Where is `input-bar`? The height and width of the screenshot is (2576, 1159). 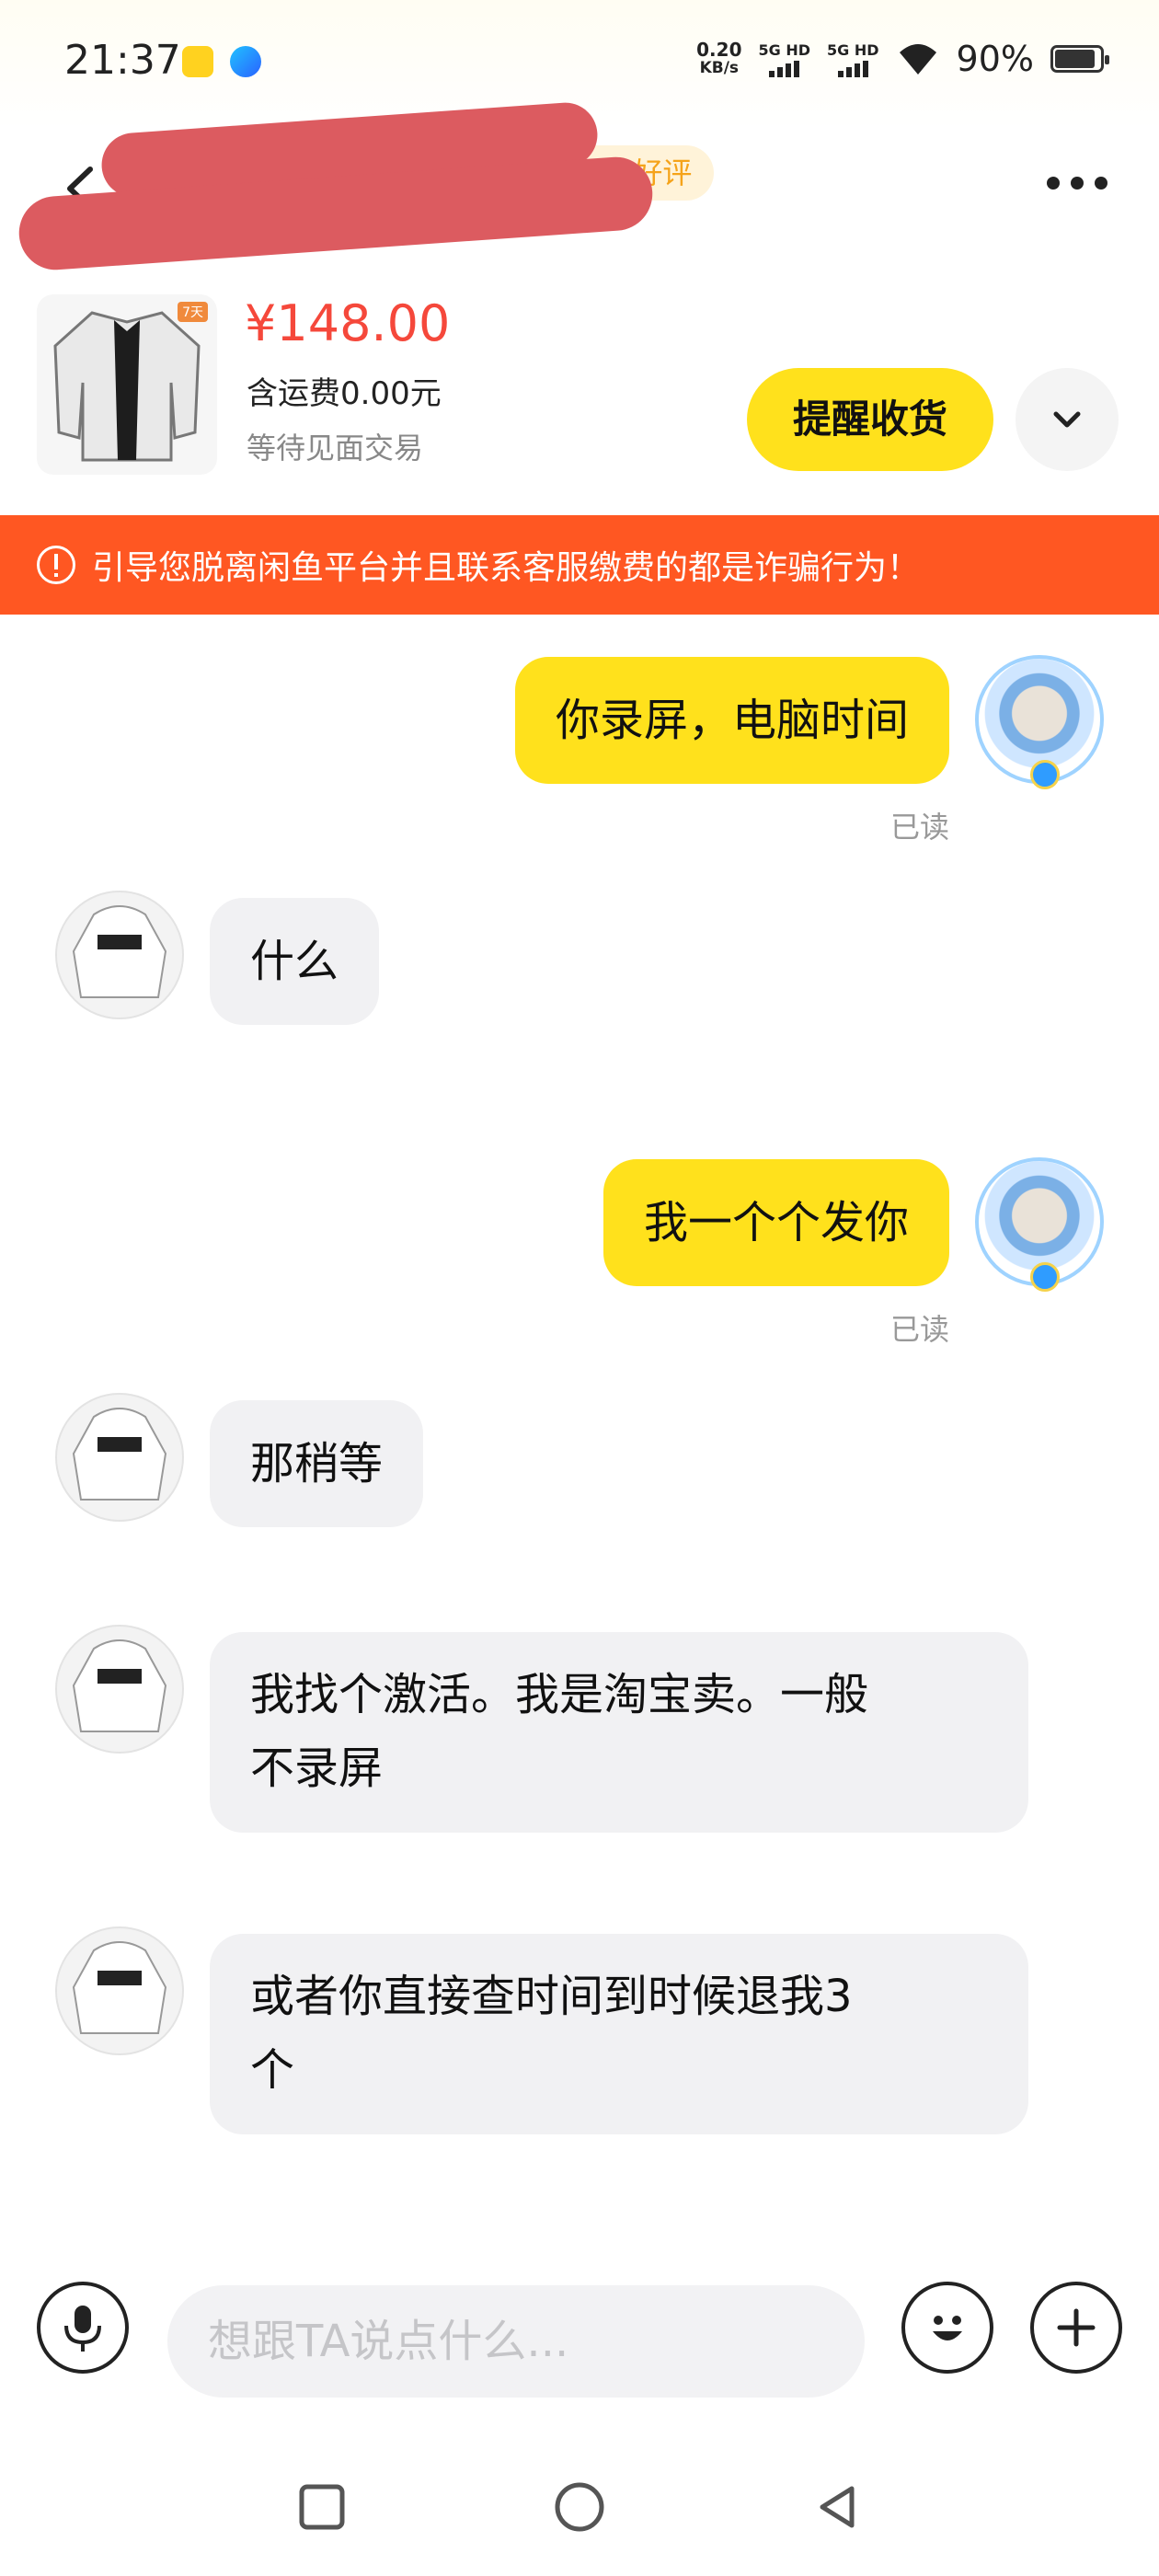
input-bar is located at coordinates (579, 2327).